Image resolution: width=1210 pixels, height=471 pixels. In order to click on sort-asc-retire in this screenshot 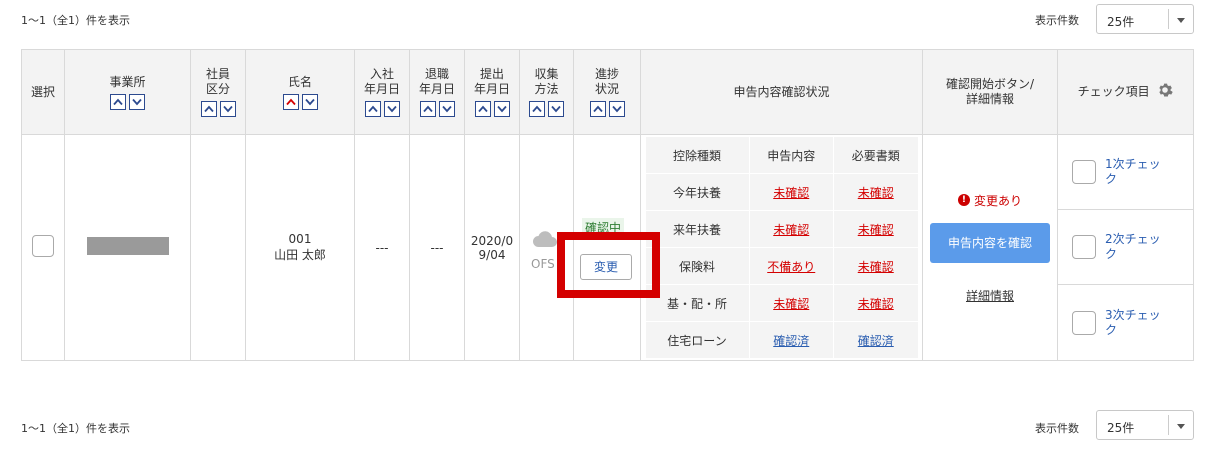, I will do `click(427, 109)`.